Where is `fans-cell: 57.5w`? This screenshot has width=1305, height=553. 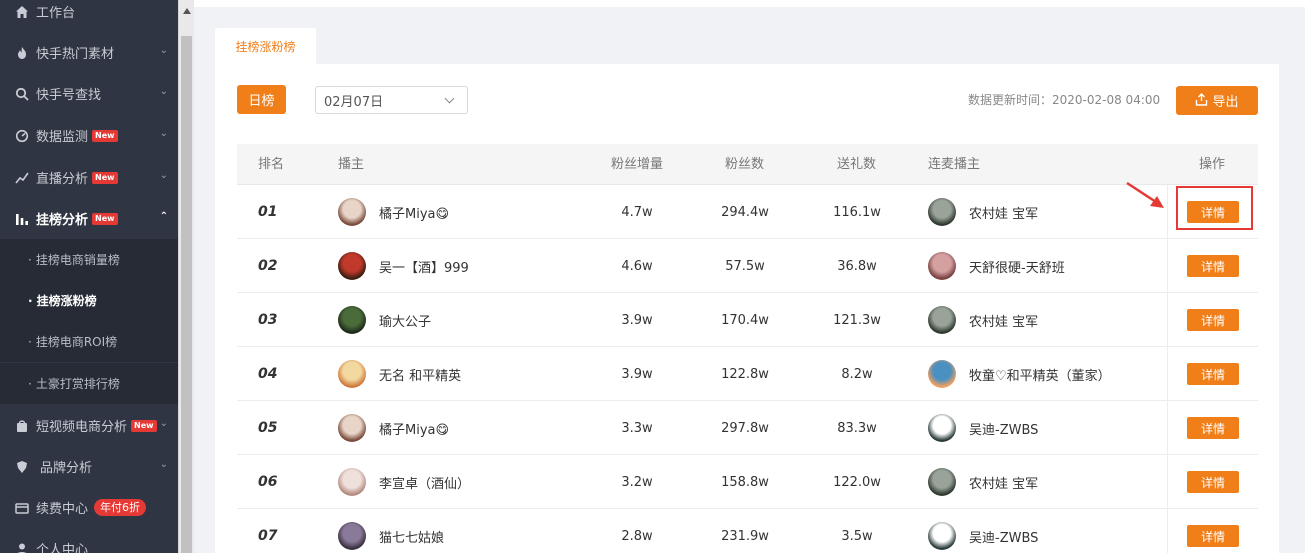 fans-cell: 57.5w is located at coordinates (745, 266).